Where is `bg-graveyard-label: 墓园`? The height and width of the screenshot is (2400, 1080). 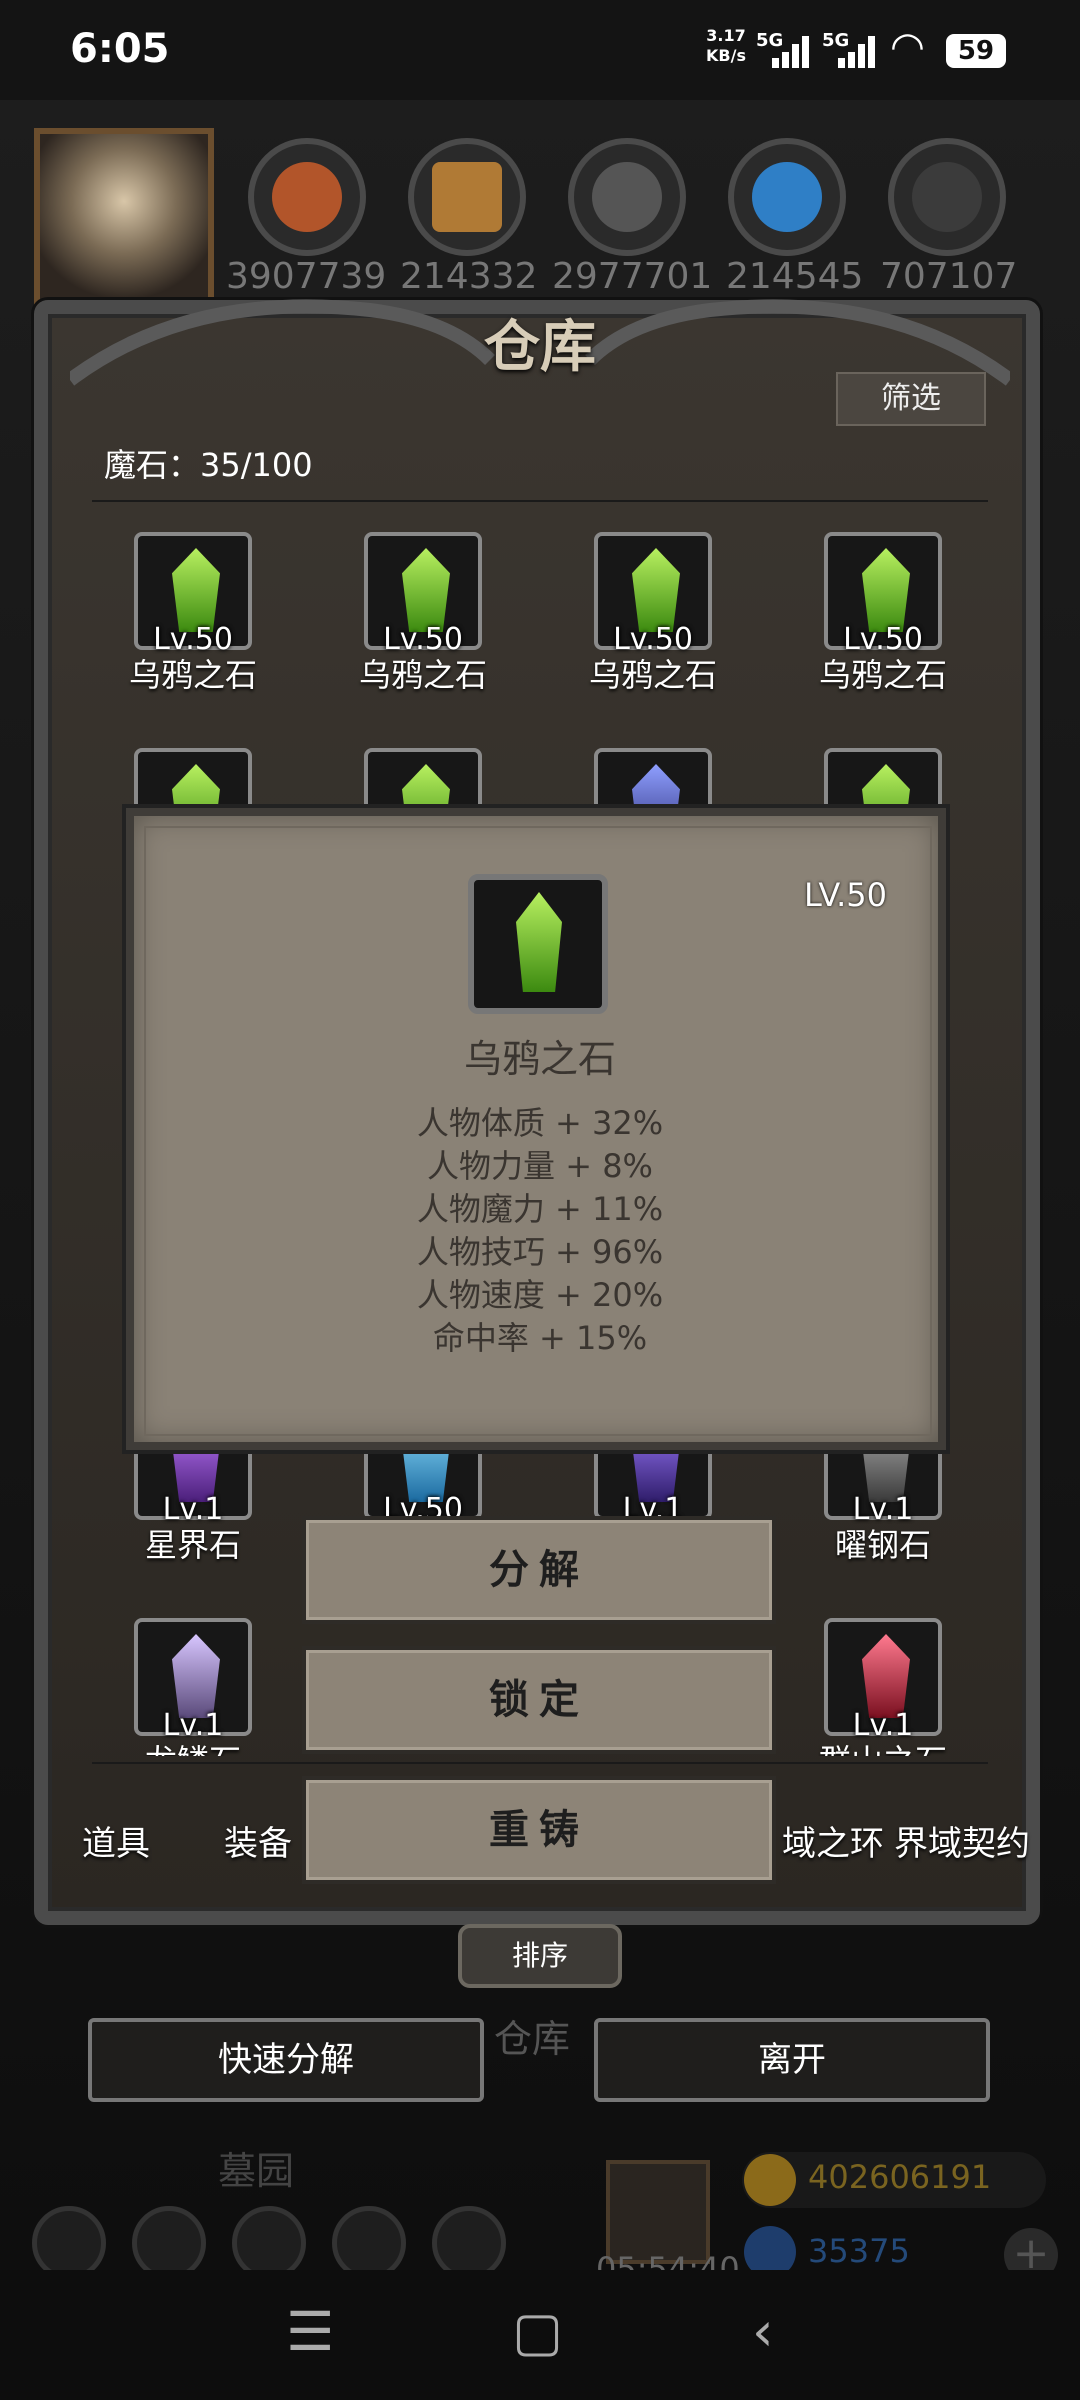 bg-graveyard-label: 墓园 is located at coordinates (256, 2171).